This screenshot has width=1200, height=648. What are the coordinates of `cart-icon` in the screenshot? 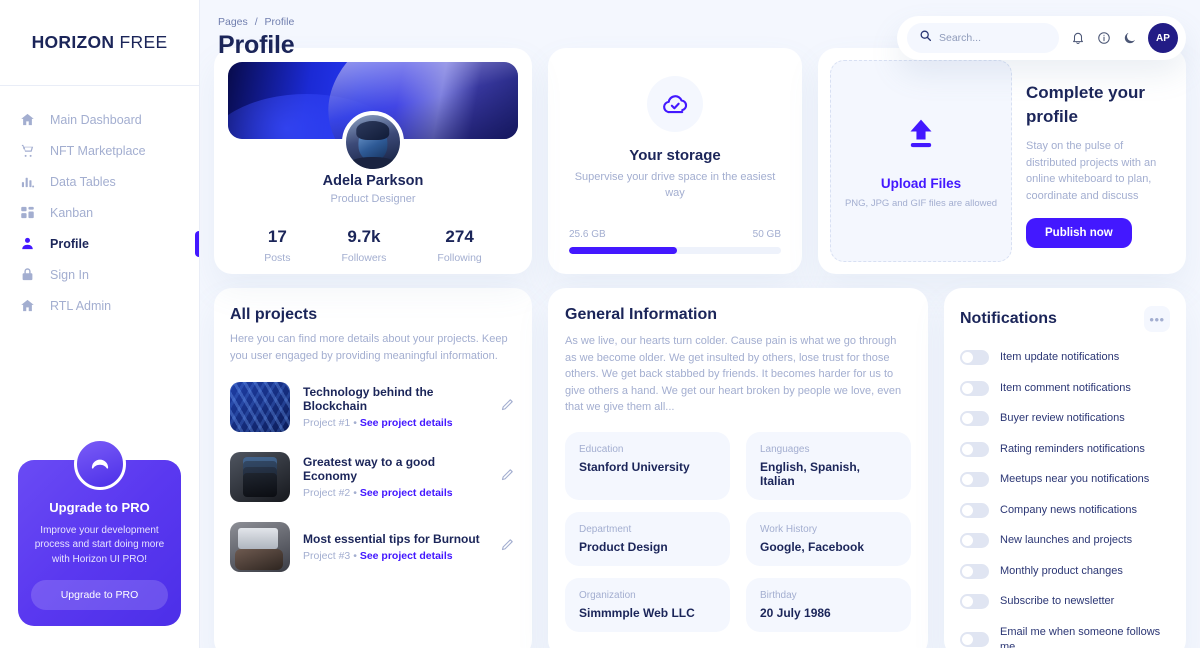 It's located at (27, 150).